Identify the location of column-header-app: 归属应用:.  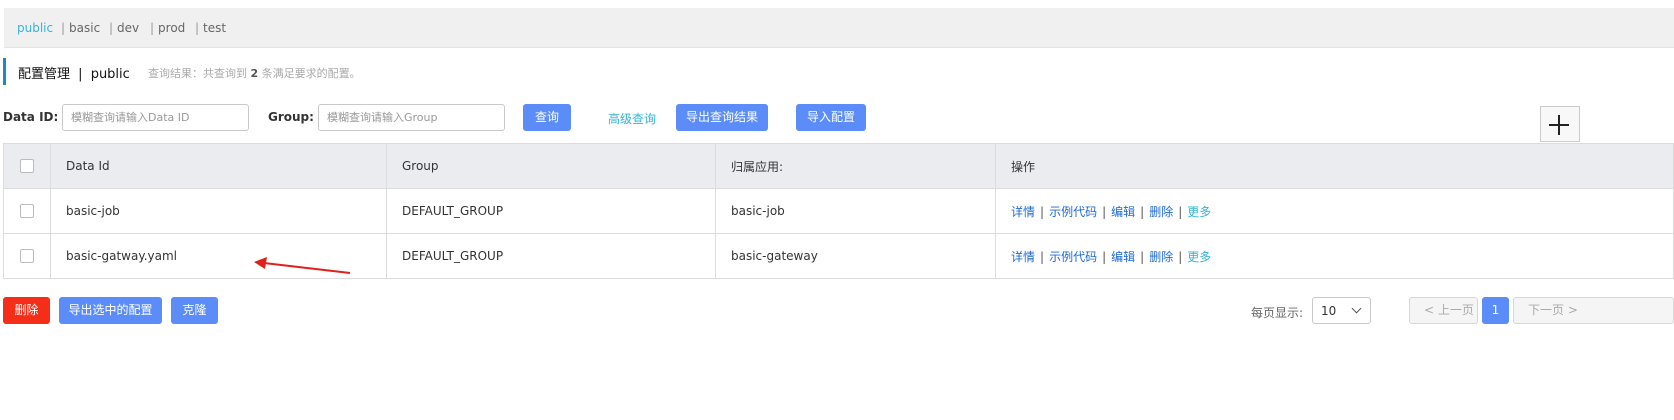
(855, 166).